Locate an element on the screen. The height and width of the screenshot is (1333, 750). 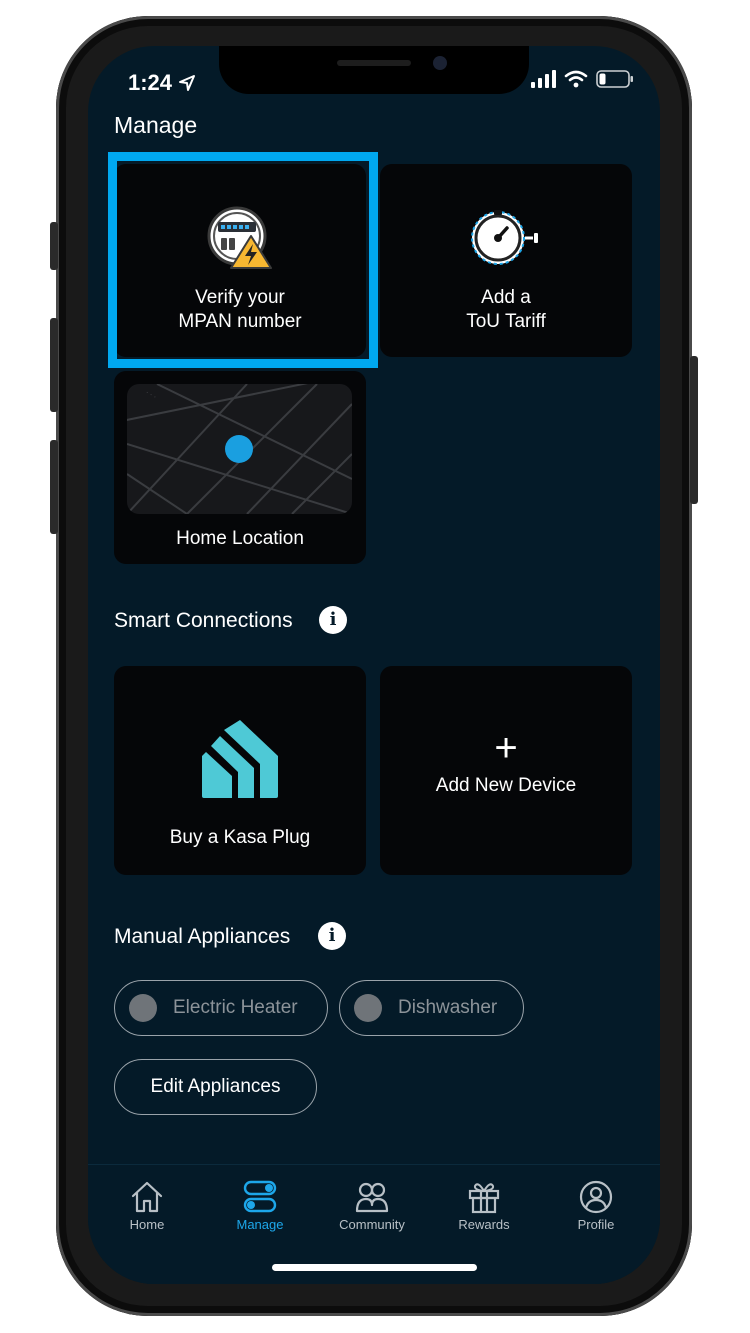
gauge-plug-icon is located at coordinates (504, 237).